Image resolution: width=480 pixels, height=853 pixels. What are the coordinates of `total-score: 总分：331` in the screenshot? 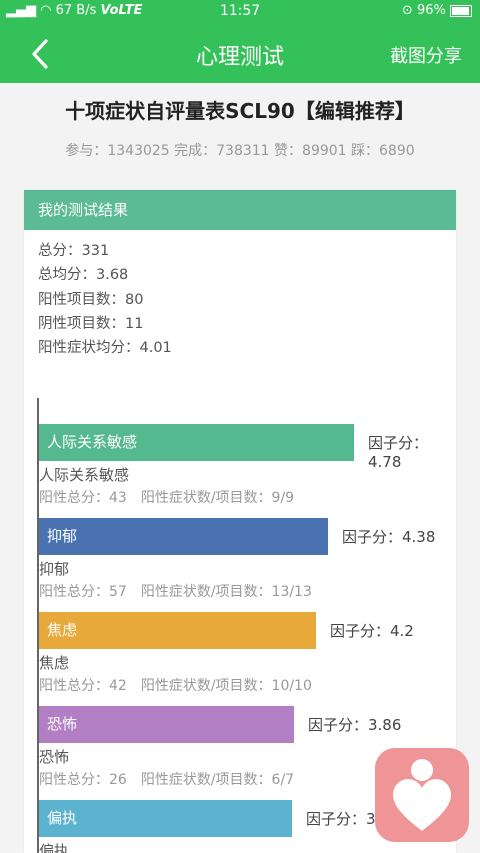 It's located at (74, 251).